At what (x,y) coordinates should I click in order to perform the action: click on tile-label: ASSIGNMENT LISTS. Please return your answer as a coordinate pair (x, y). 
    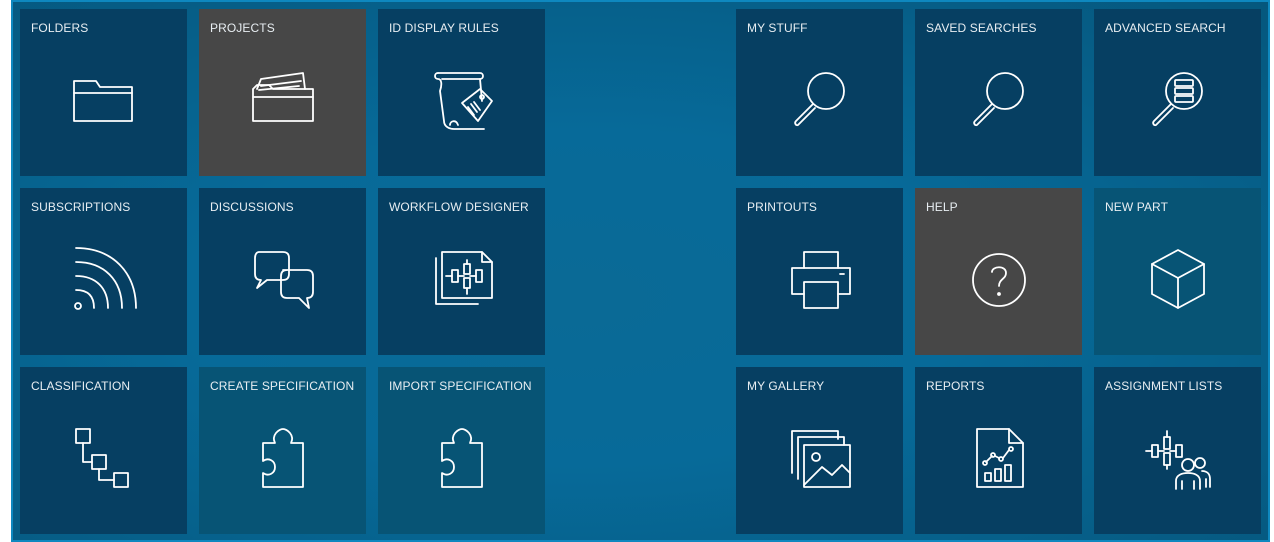
    Looking at the image, I should click on (1164, 386).